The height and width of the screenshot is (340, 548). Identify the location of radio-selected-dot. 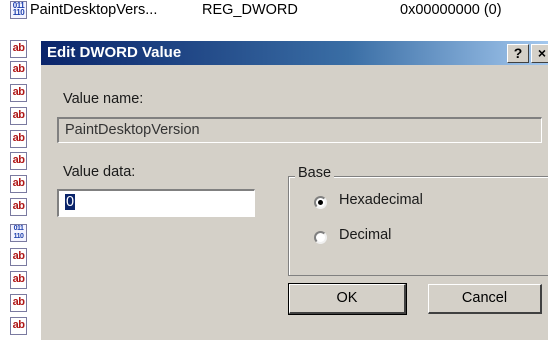
(320, 202).